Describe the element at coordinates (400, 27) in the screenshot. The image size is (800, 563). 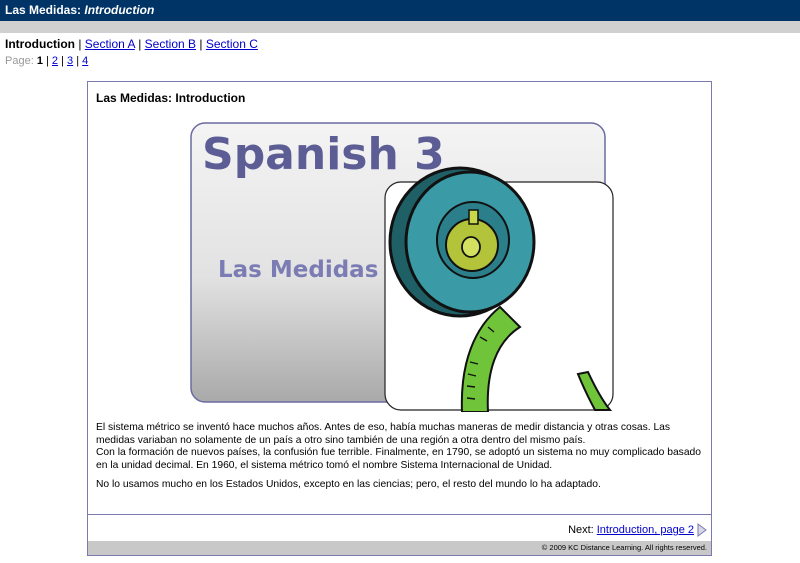
I see `header-divider-bar` at that location.